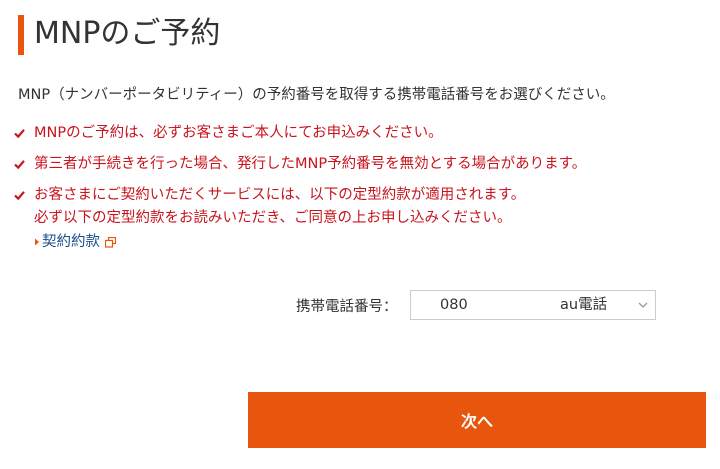 Image resolution: width=720 pixels, height=469 pixels. I want to click on phone-number-select: 080 au電話, so click(533, 305).